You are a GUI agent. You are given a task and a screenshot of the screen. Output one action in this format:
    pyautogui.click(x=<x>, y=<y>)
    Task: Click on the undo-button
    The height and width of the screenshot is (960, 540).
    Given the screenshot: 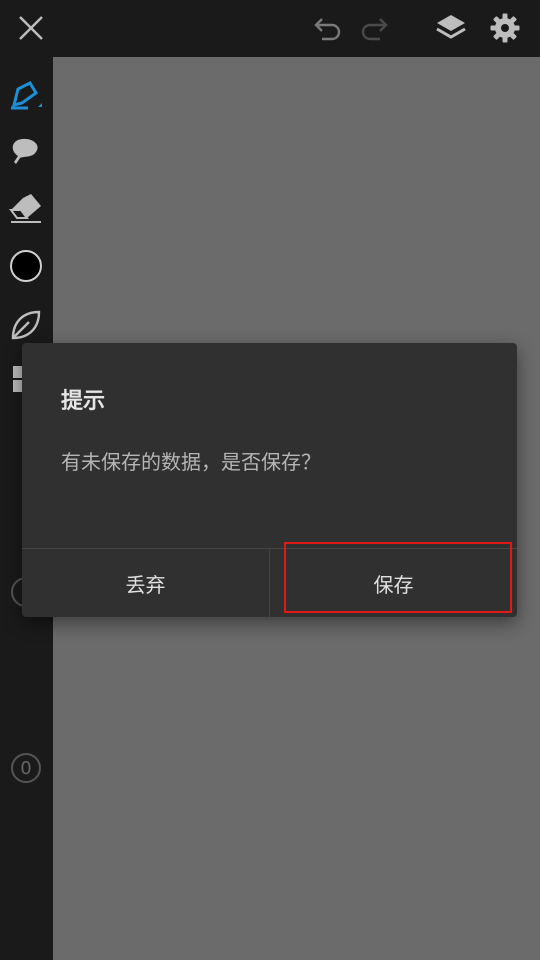 What is the action you would take?
    pyautogui.click(x=327, y=28)
    